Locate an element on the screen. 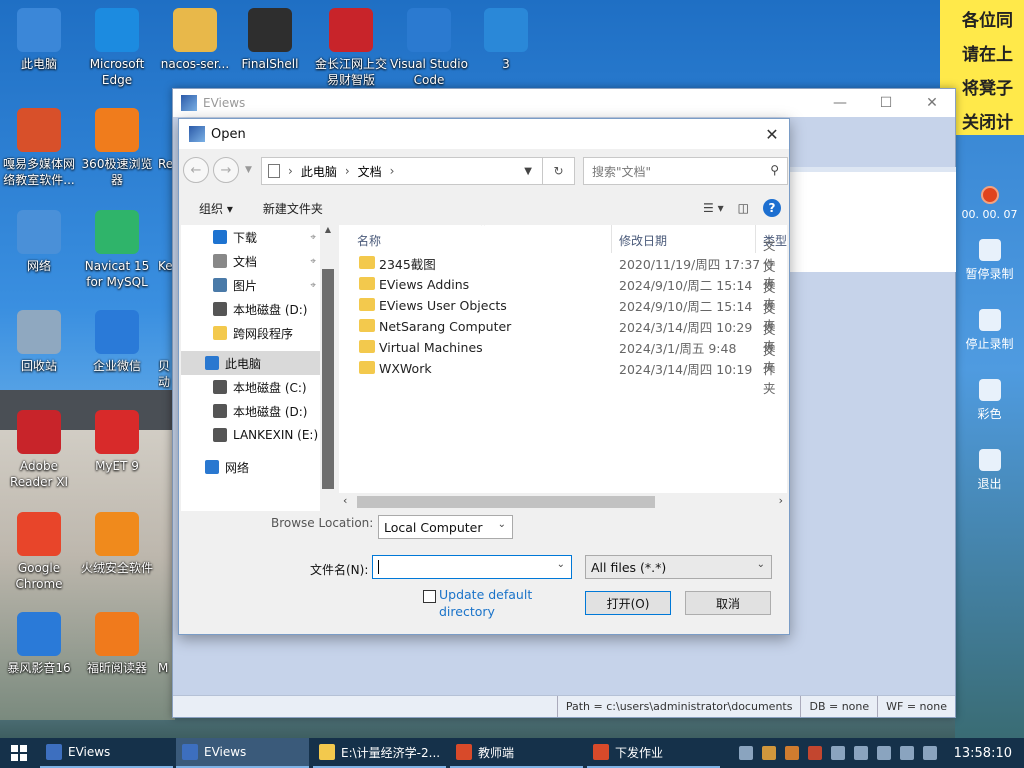 The width and height of the screenshot is (1024, 768). address-dropdown-icon: ▼ is located at coordinates (528, 171).